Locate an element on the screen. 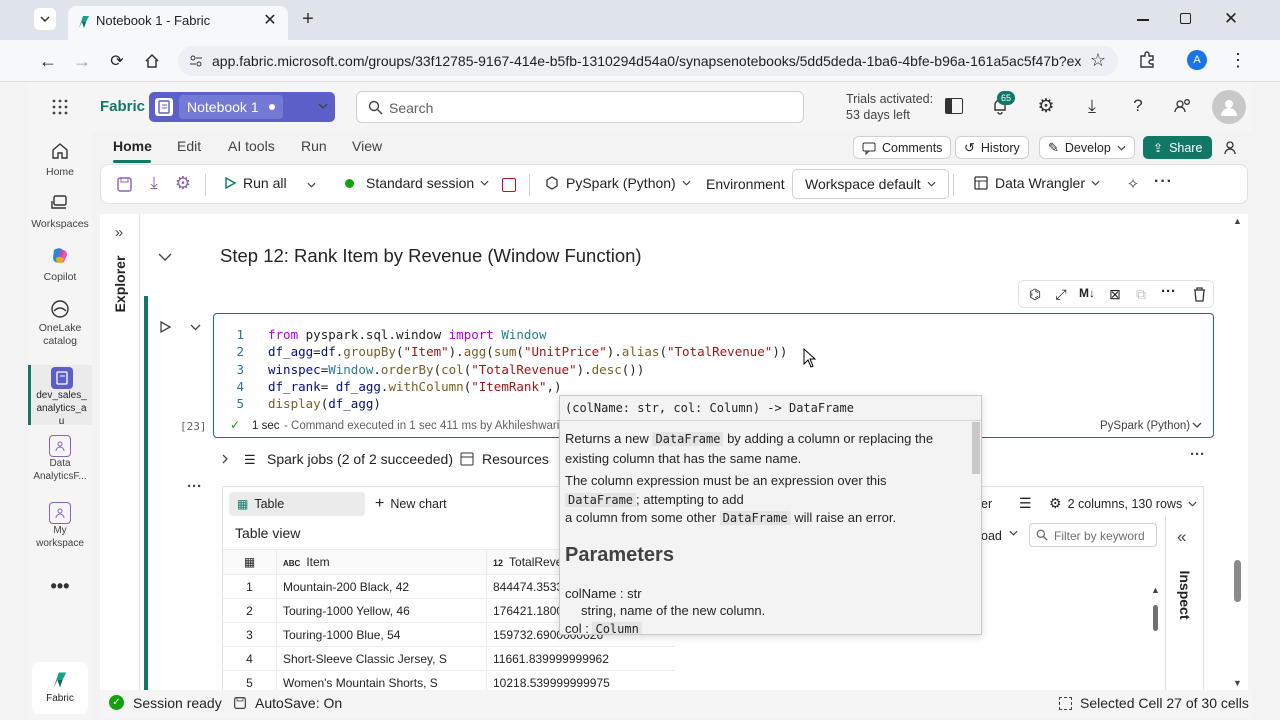 This screenshot has height=720, width=1280. autosave-label: AutoSave: On is located at coordinates (298, 703).